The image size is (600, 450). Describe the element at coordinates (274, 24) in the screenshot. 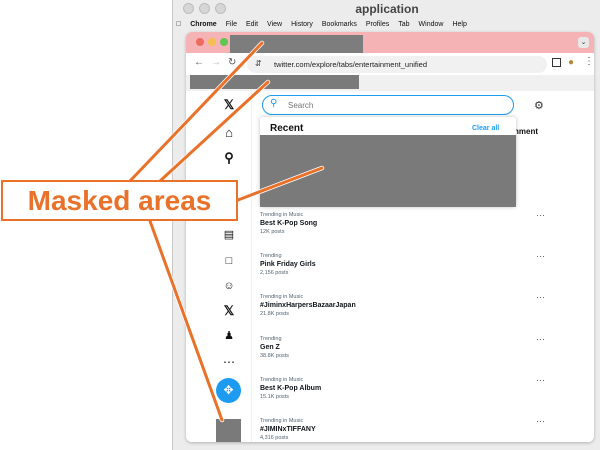

I see `menu-item-view: View` at that location.